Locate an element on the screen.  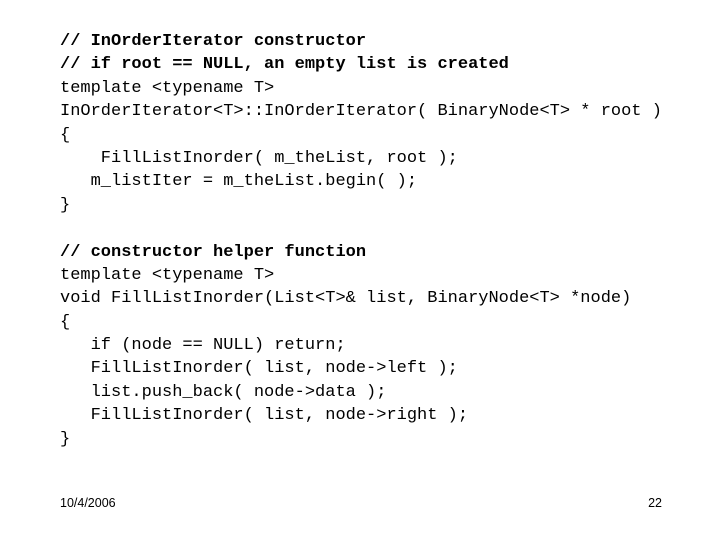
code-line: list.push_back( node->data ); is located at coordinates (223, 392).